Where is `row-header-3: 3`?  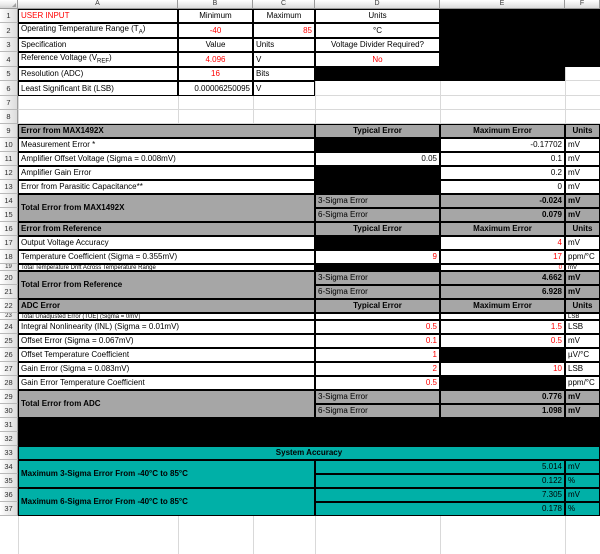 row-header-3: 3 is located at coordinates (9, 45).